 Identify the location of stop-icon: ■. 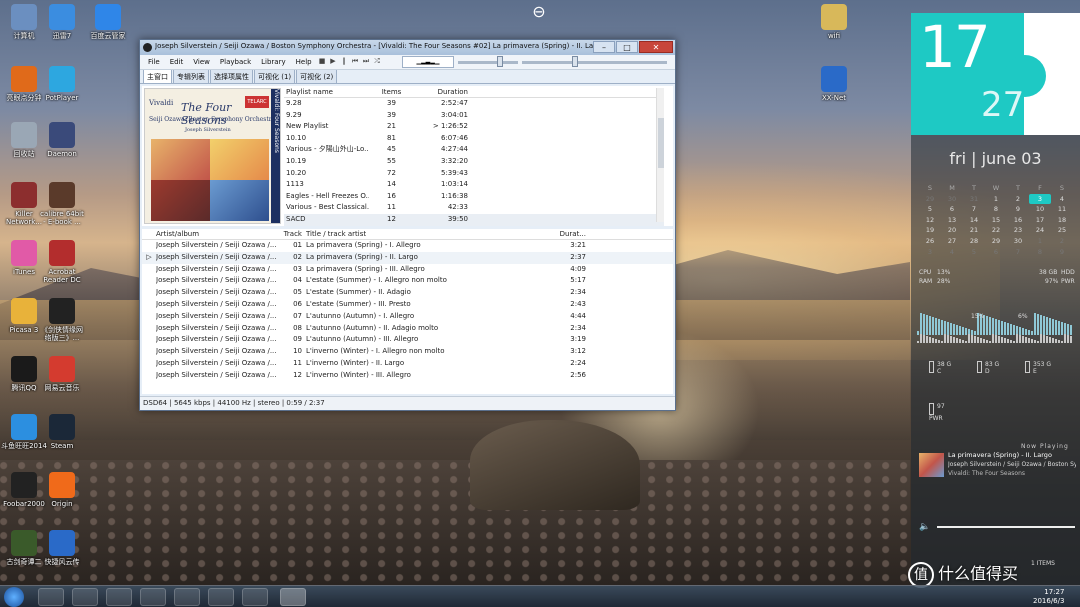
(322, 61).